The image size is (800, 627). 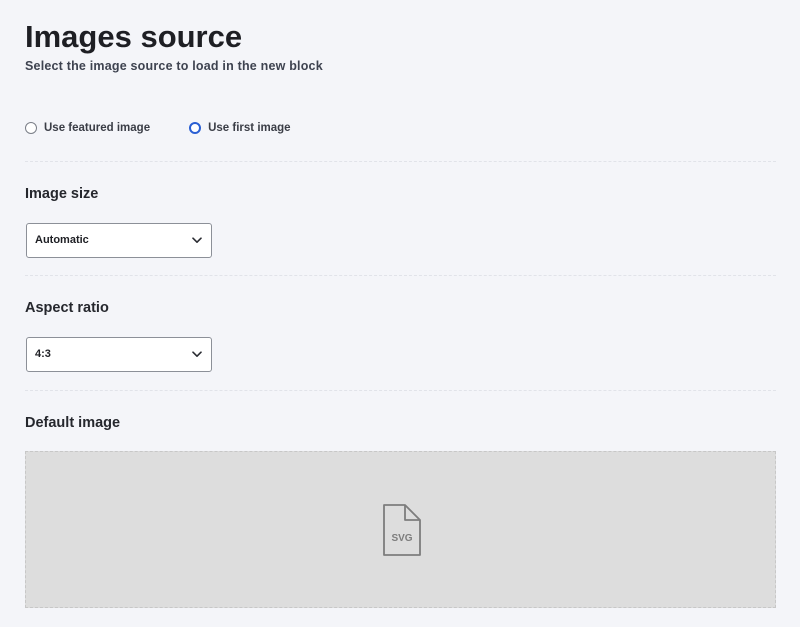 I want to click on svg-file-icon: SVG, so click(x=402, y=530).